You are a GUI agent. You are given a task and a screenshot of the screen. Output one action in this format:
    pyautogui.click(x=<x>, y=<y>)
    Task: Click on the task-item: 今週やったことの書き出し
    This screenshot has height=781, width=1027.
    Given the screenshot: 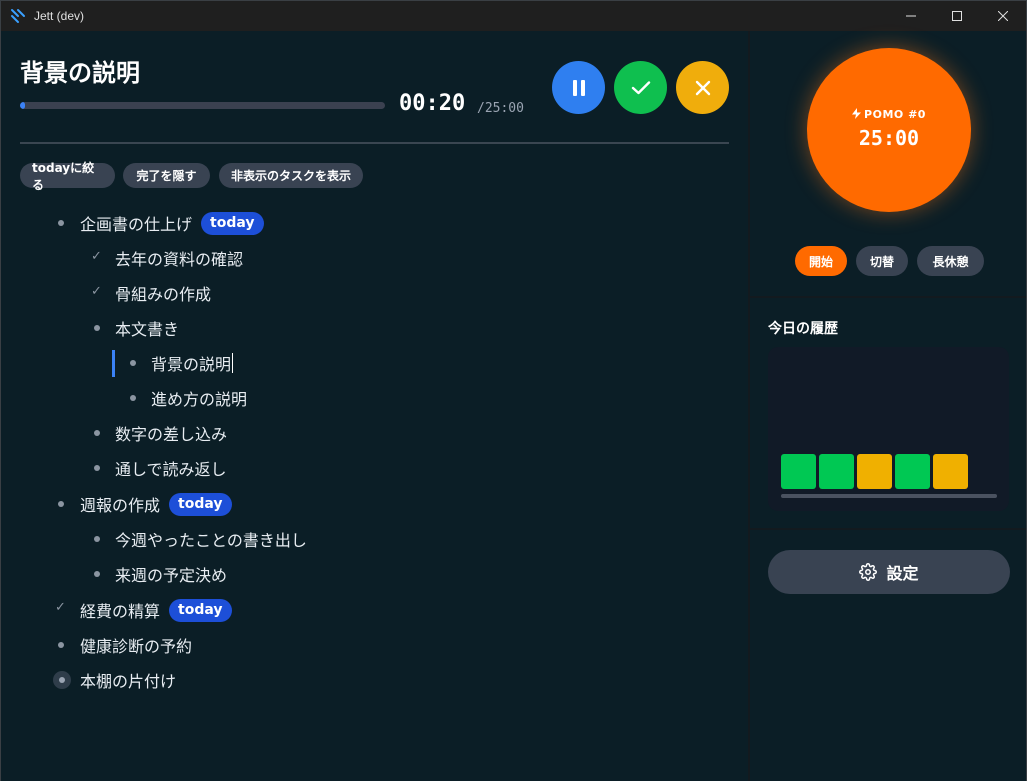 What is the action you would take?
    pyautogui.click(x=211, y=539)
    